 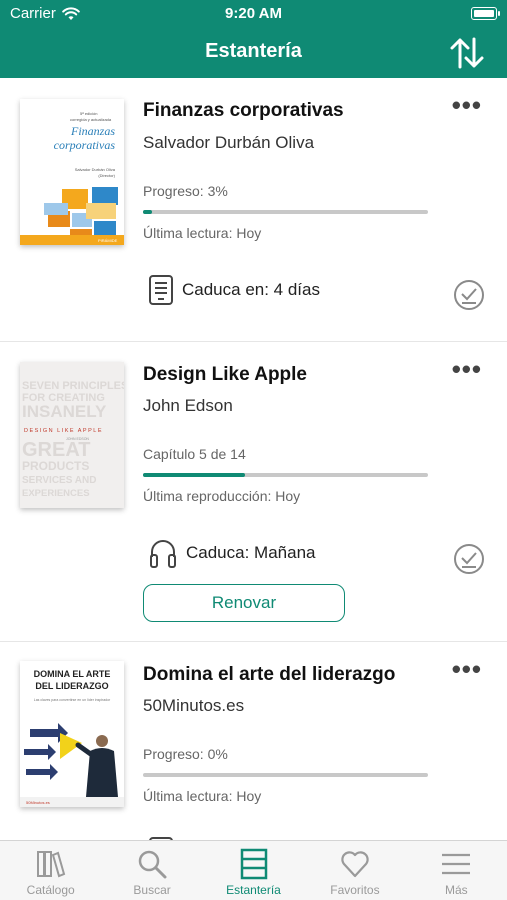 I want to click on tab-label: Buscar, so click(x=152, y=890).